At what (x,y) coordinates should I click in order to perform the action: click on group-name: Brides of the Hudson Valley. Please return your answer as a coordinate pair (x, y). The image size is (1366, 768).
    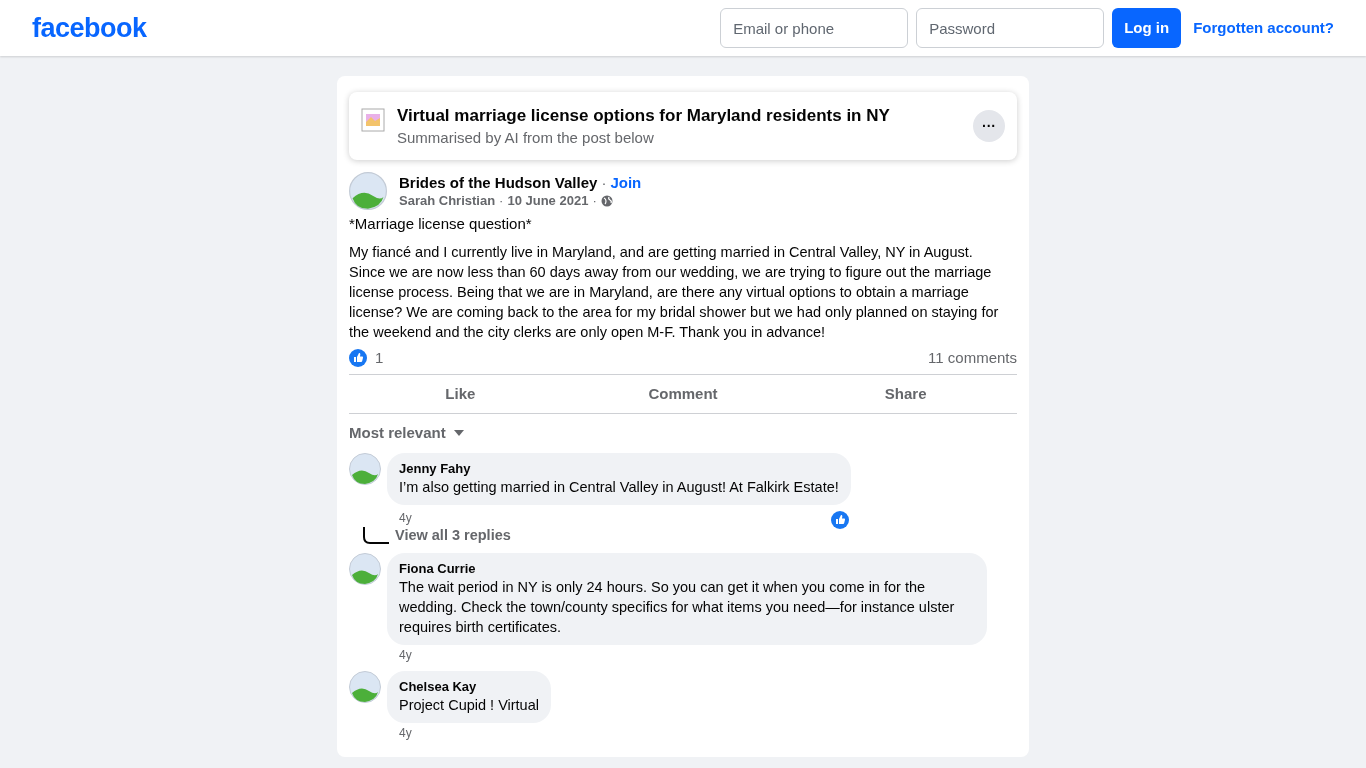
    Looking at the image, I should click on (498, 183).